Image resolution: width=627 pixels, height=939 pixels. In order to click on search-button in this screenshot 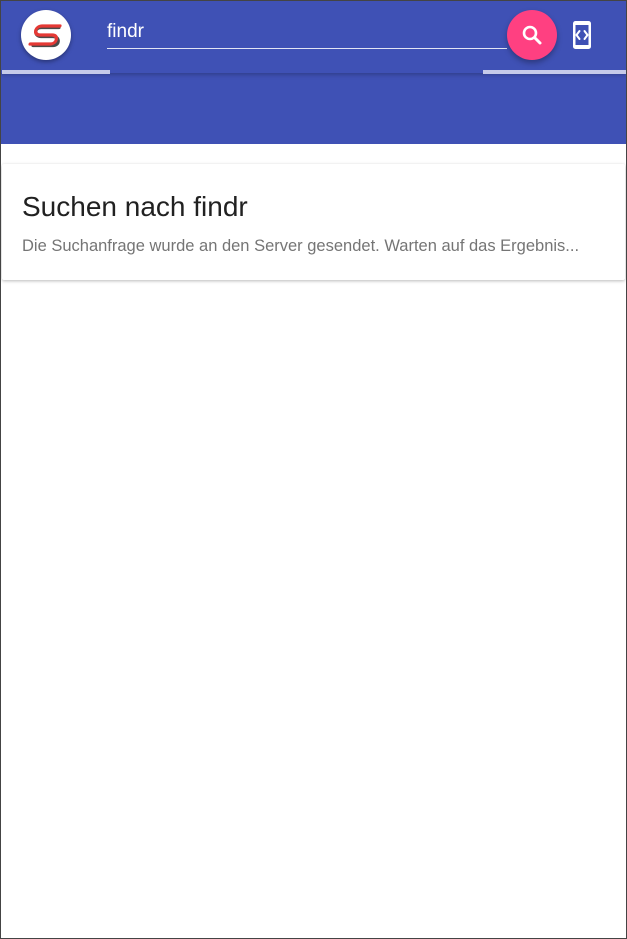, I will do `click(532, 35)`.